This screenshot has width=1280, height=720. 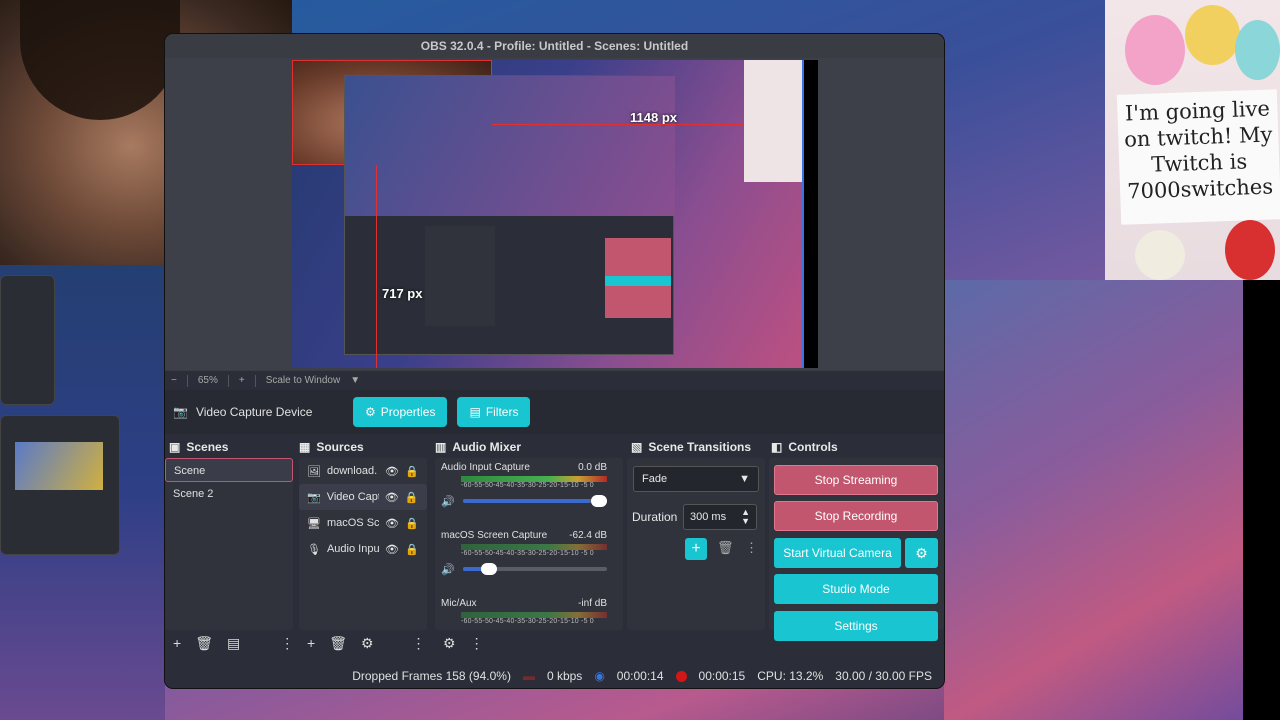 What do you see at coordinates (696, 479) in the screenshot?
I see `transition-select: Fade ▼` at bounding box center [696, 479].